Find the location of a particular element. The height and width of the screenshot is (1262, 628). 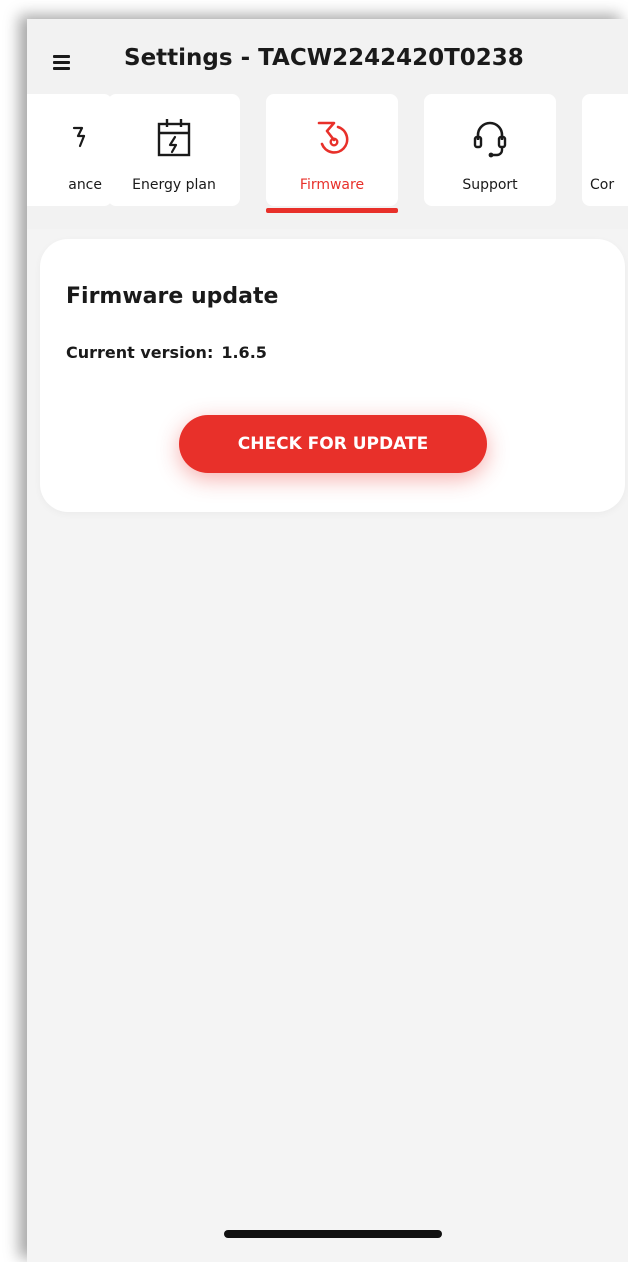

tab-support-label: Support is located at coordinates (490, 185).